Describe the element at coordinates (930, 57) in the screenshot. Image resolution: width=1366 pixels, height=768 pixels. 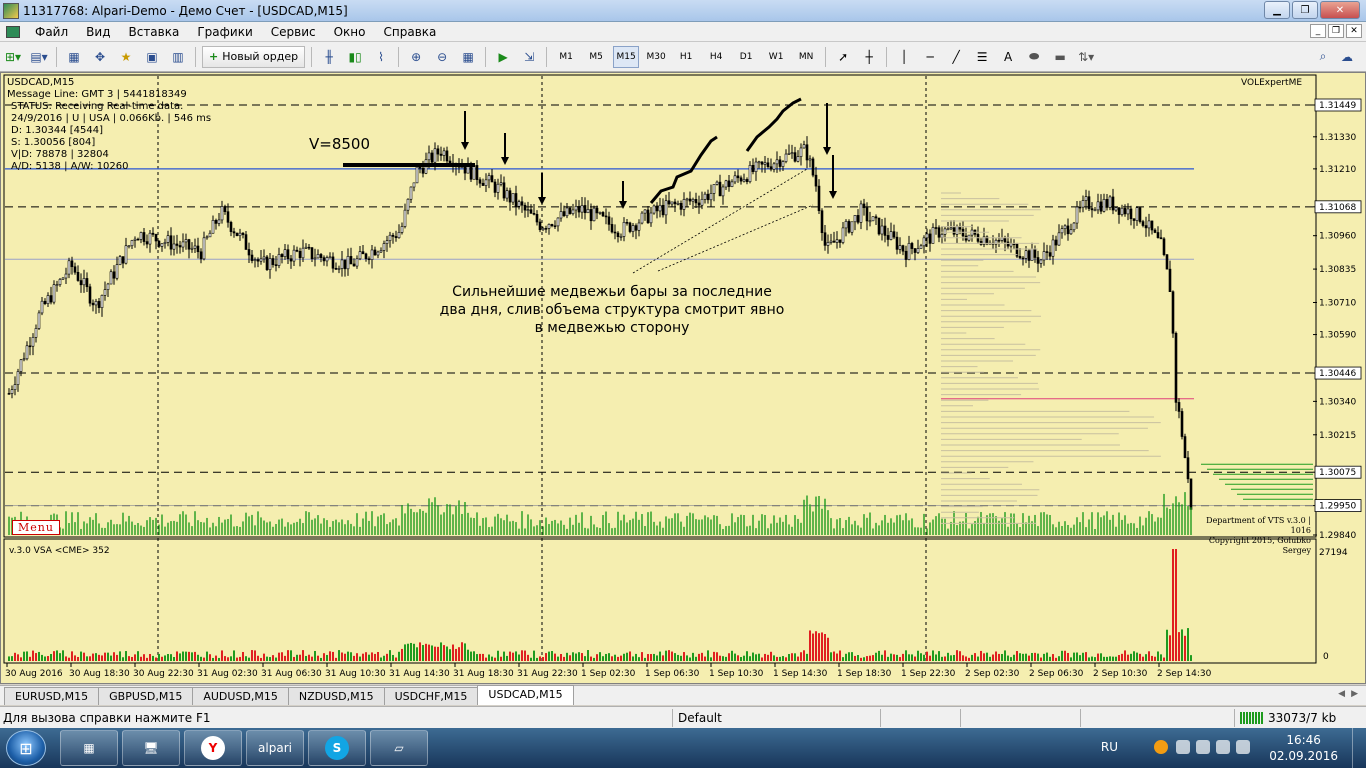
I see `horizontal-line-icon: ─` at that location.